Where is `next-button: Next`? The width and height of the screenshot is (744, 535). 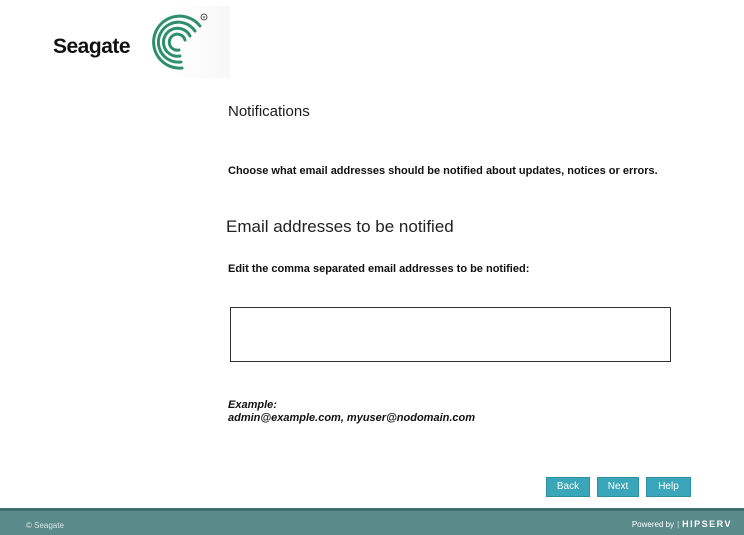
next-button: Next is located at coordinates (618, 487).